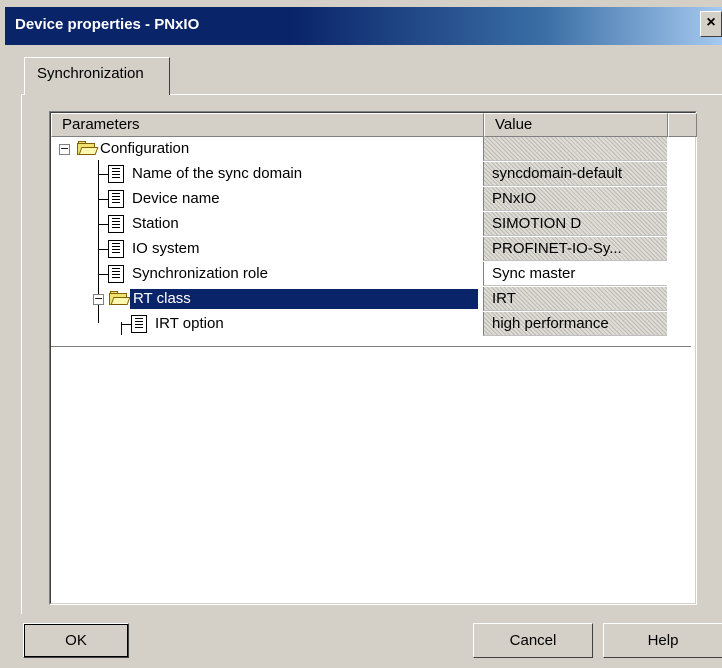  What do you see at coordinates (76, 640) in the screenshot?
I see `ok-button: OK` at bounding box center [76, 640].